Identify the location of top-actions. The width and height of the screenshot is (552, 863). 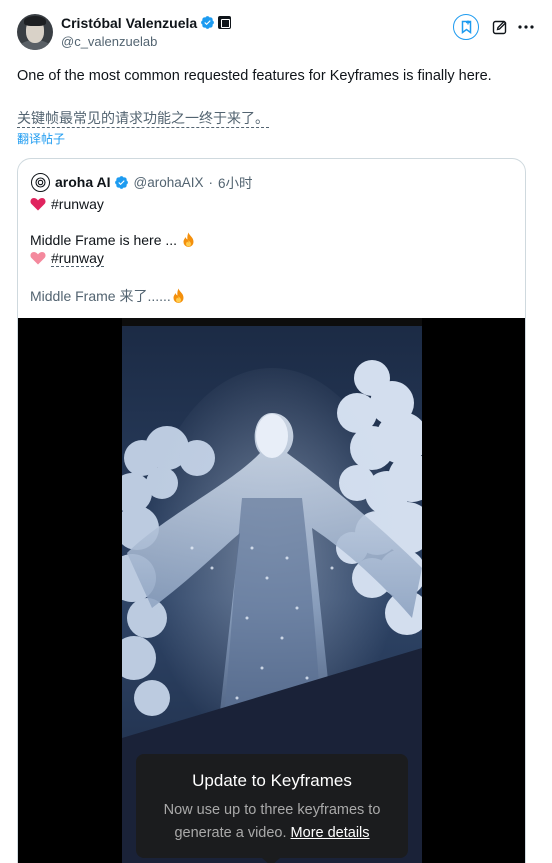
(495, 27).